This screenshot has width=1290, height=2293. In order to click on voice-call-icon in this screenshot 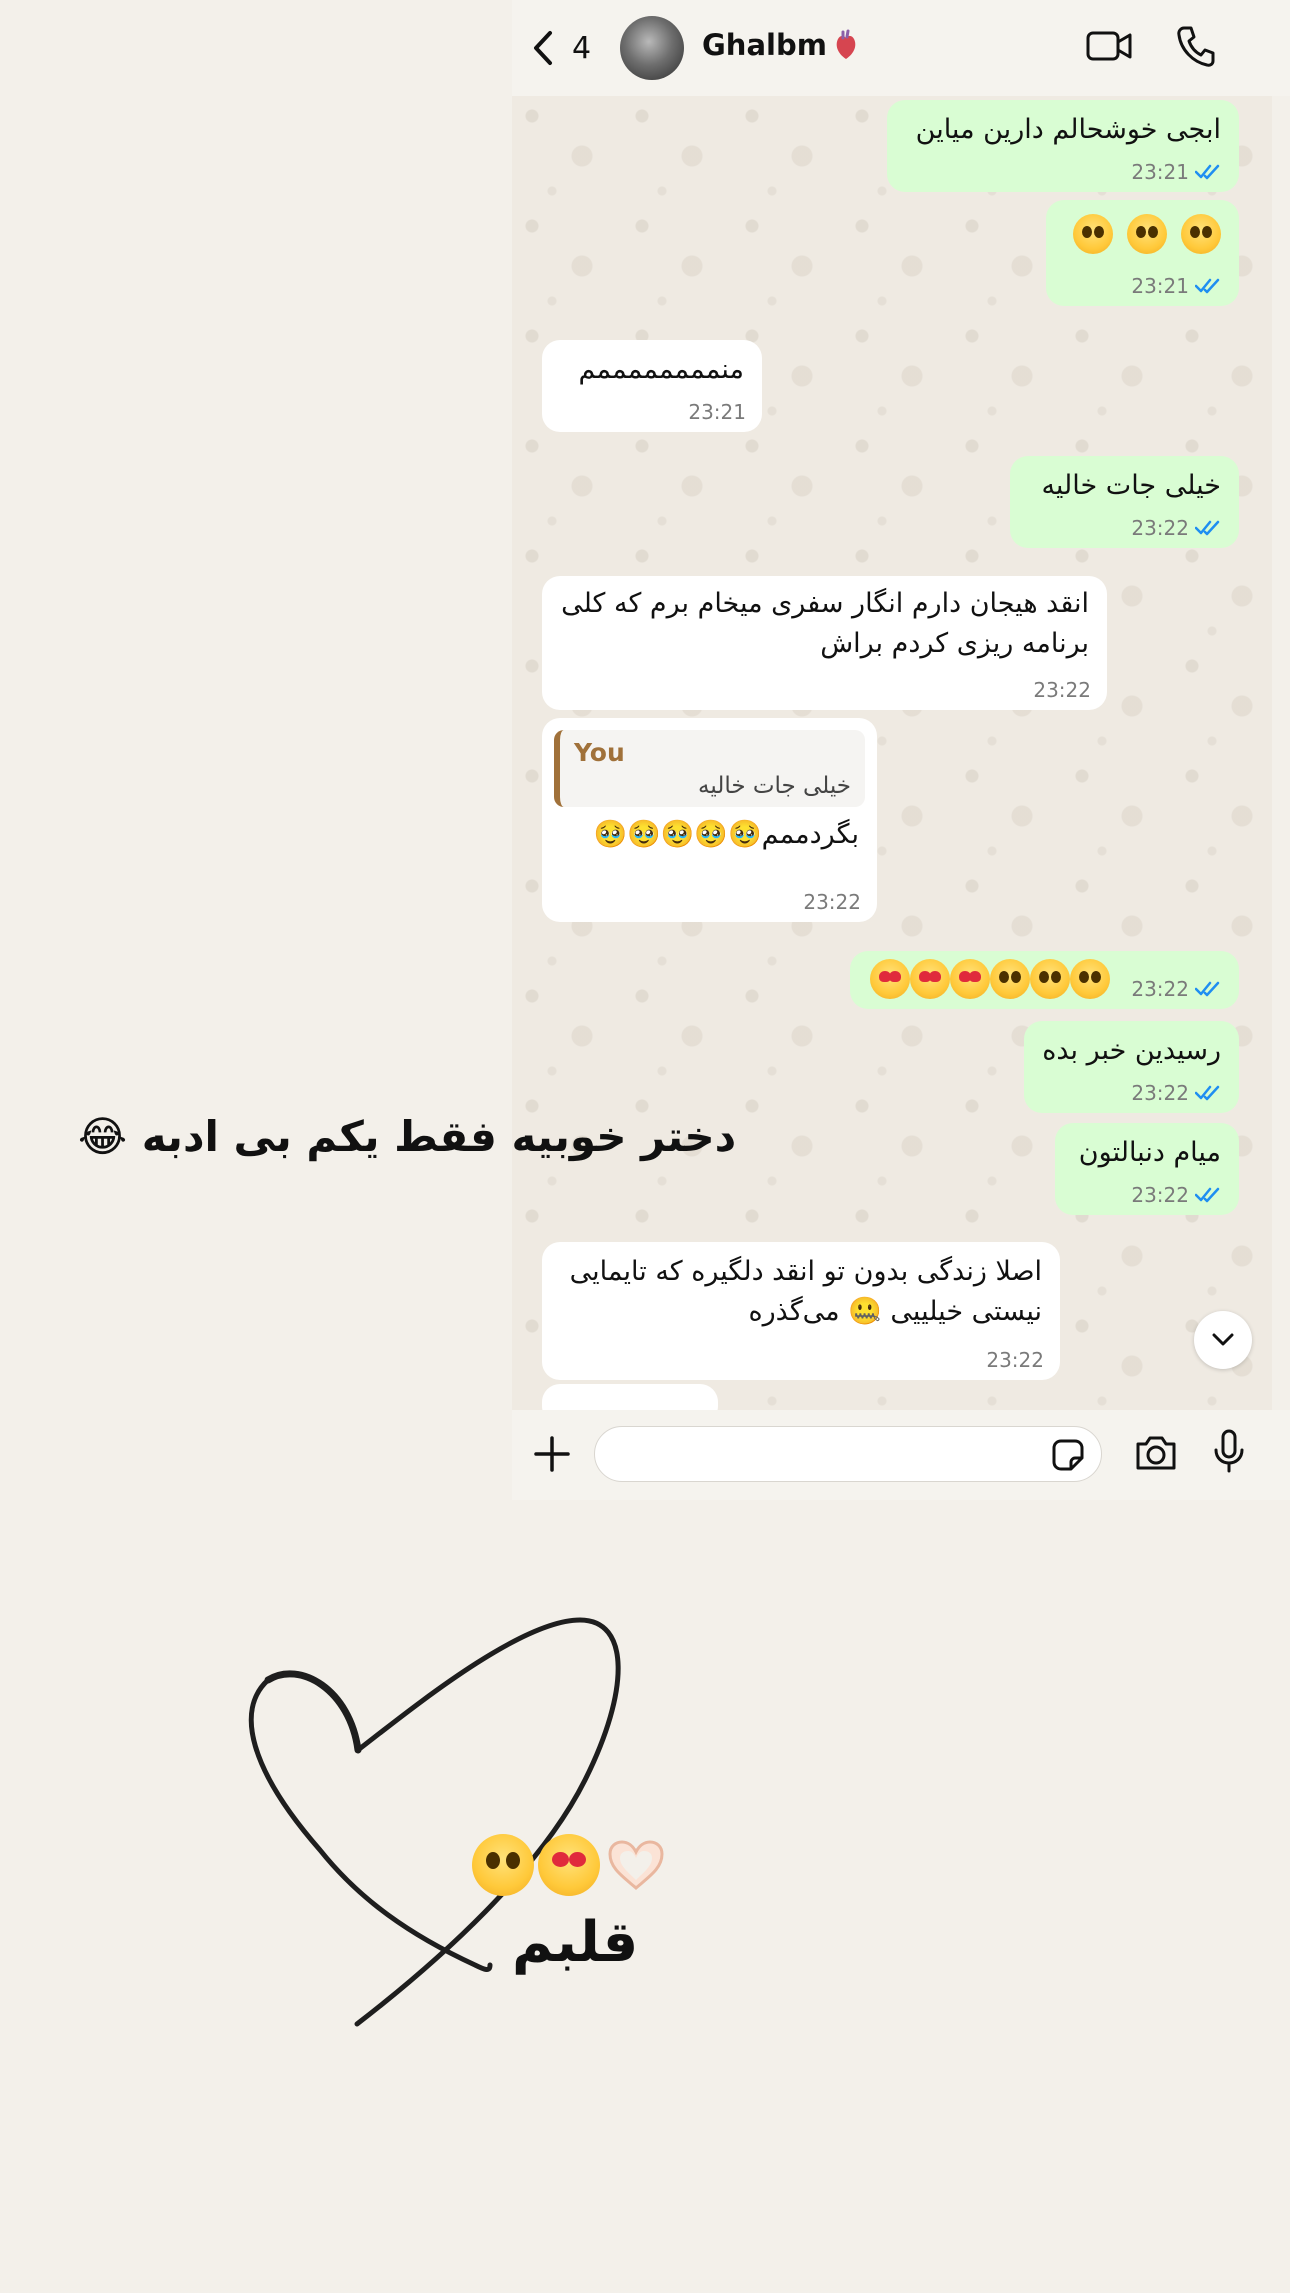, I will do `click(1196, 46)`.